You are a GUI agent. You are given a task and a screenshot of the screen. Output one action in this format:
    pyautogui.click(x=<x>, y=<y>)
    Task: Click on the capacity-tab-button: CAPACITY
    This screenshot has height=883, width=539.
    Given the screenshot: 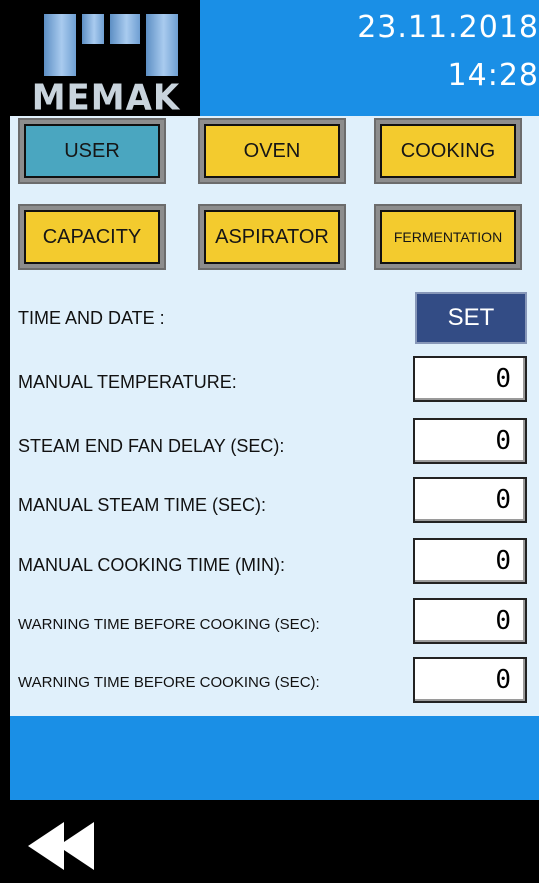 What is the action you would take?
    pyautogui.click(x=92, y=237)
    